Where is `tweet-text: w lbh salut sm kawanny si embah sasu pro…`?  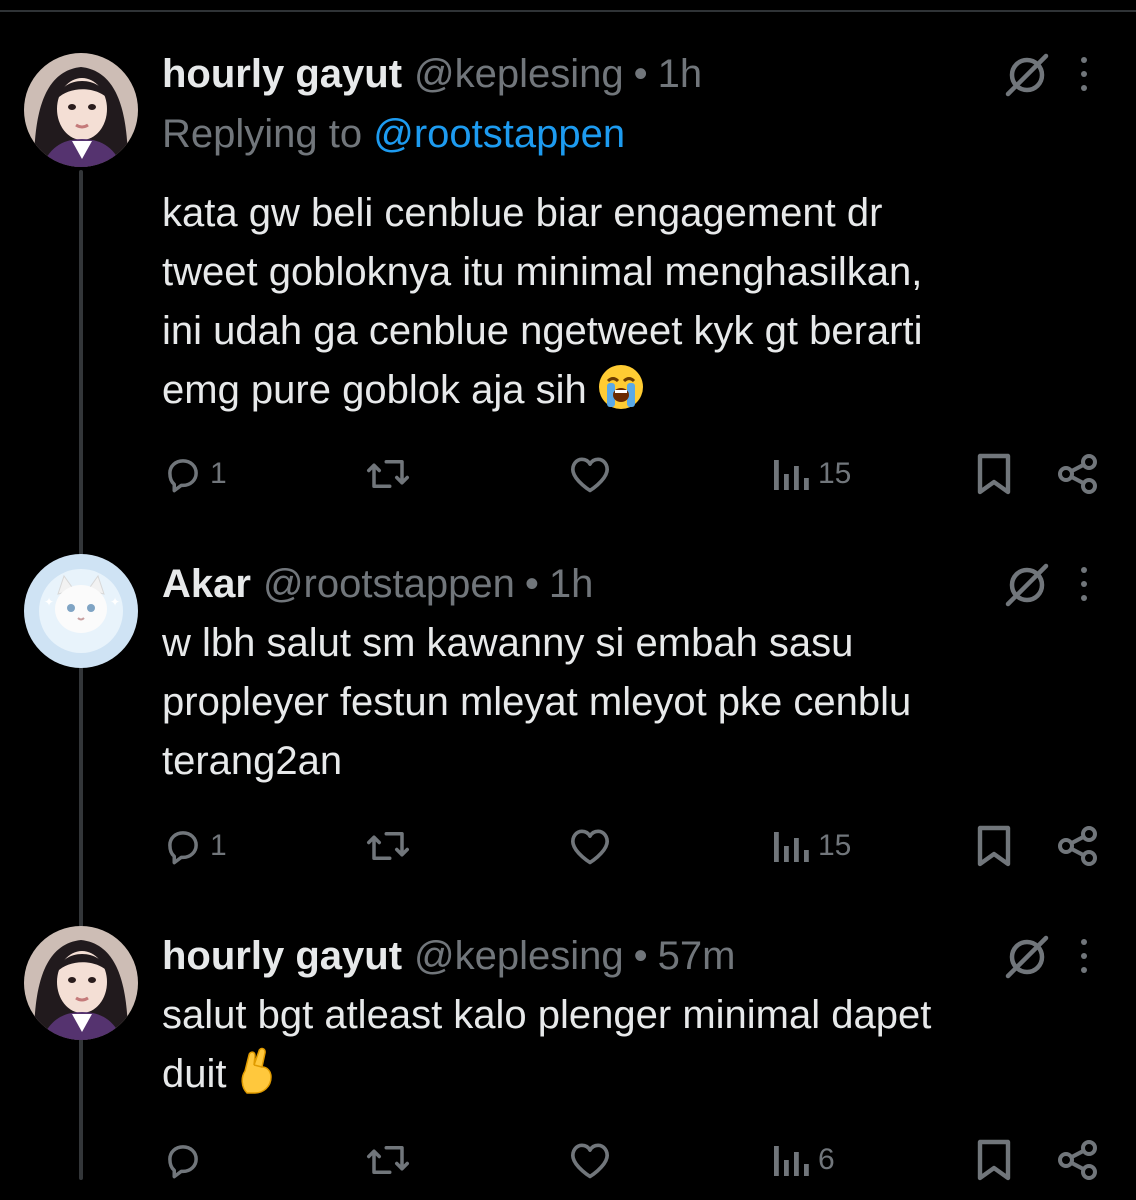
tweet-text: w lbh salut sm kawanny si embah sasu pro… is located at coordinates (622, 702).